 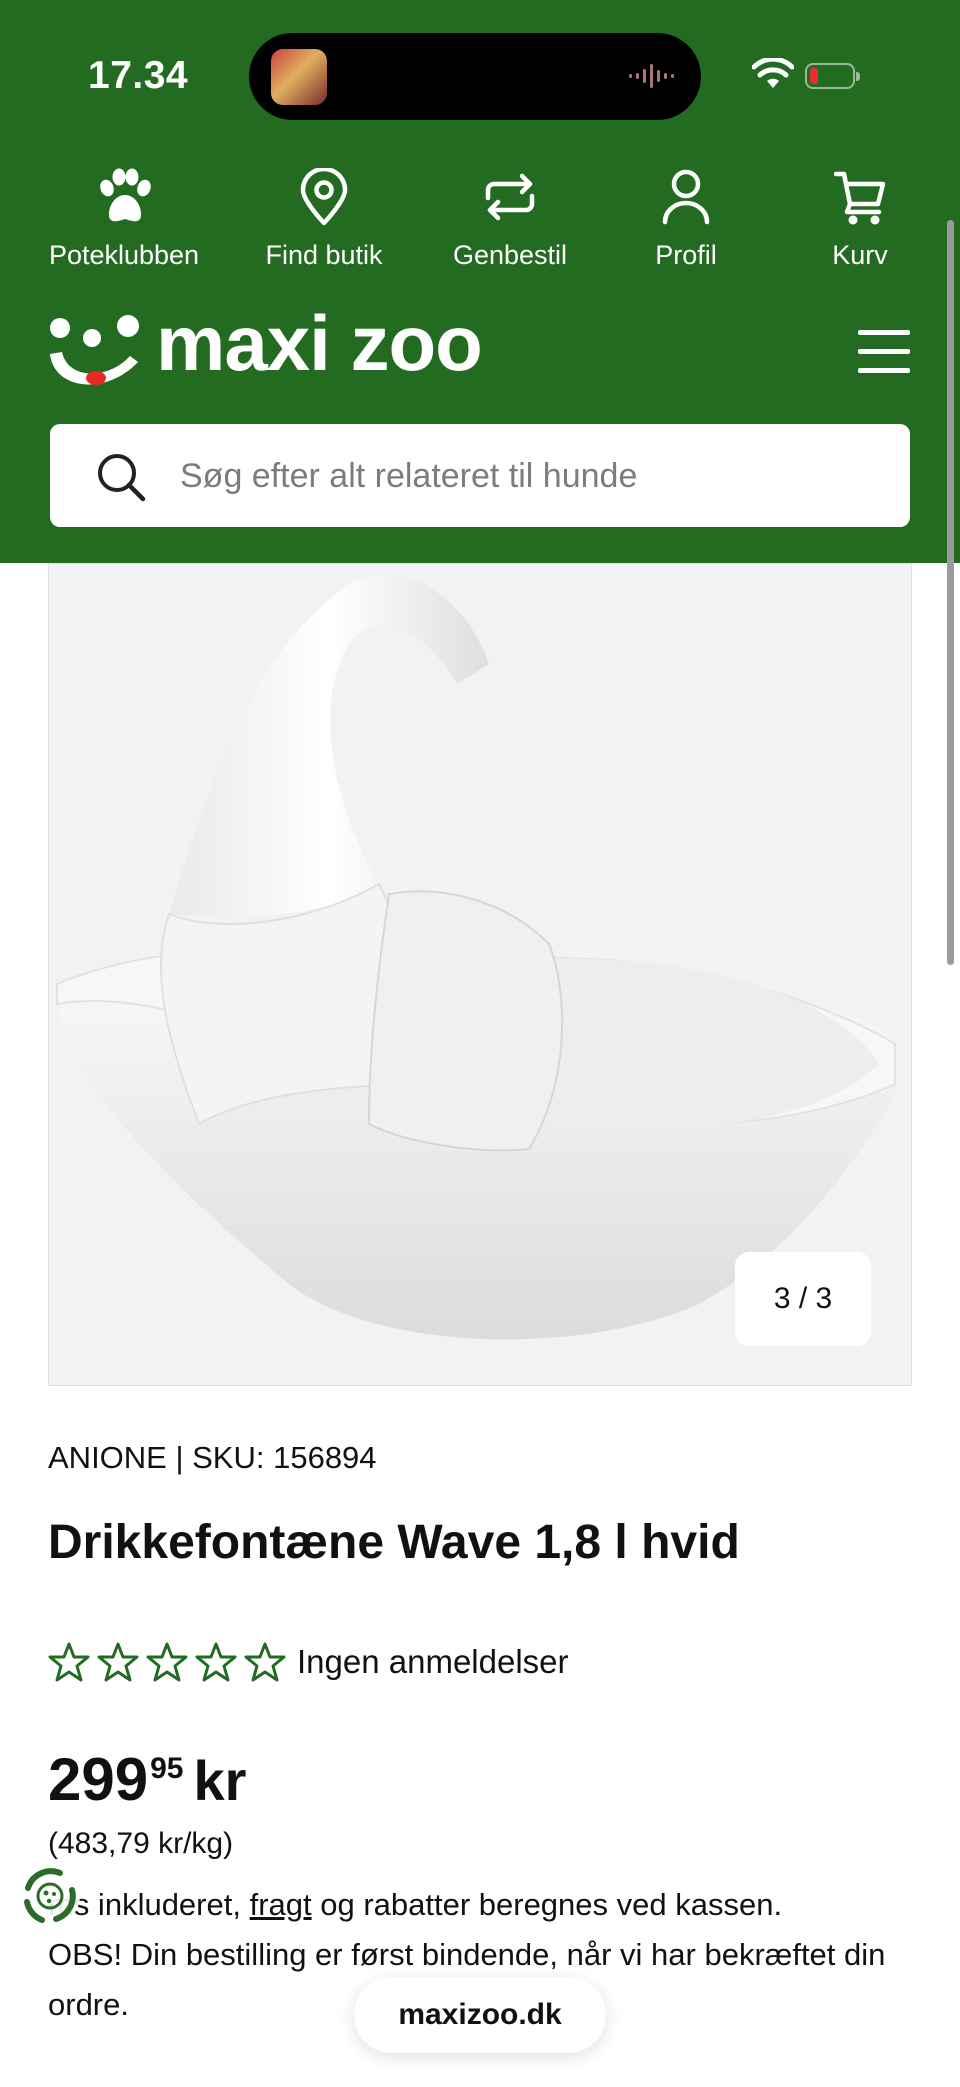 I want to click on price-main: 299, so click(x=98, y=1779).